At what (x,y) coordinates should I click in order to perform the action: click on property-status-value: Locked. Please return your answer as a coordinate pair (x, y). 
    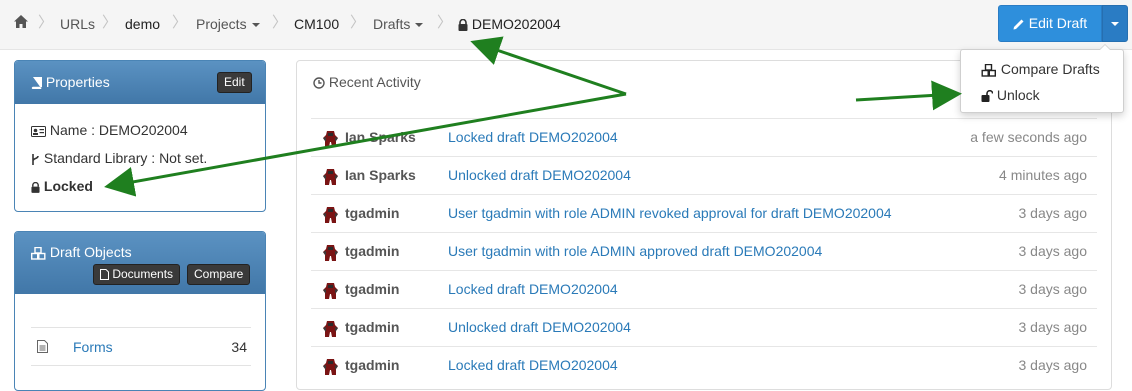
    Looking at the image, I should click on (68, 186).